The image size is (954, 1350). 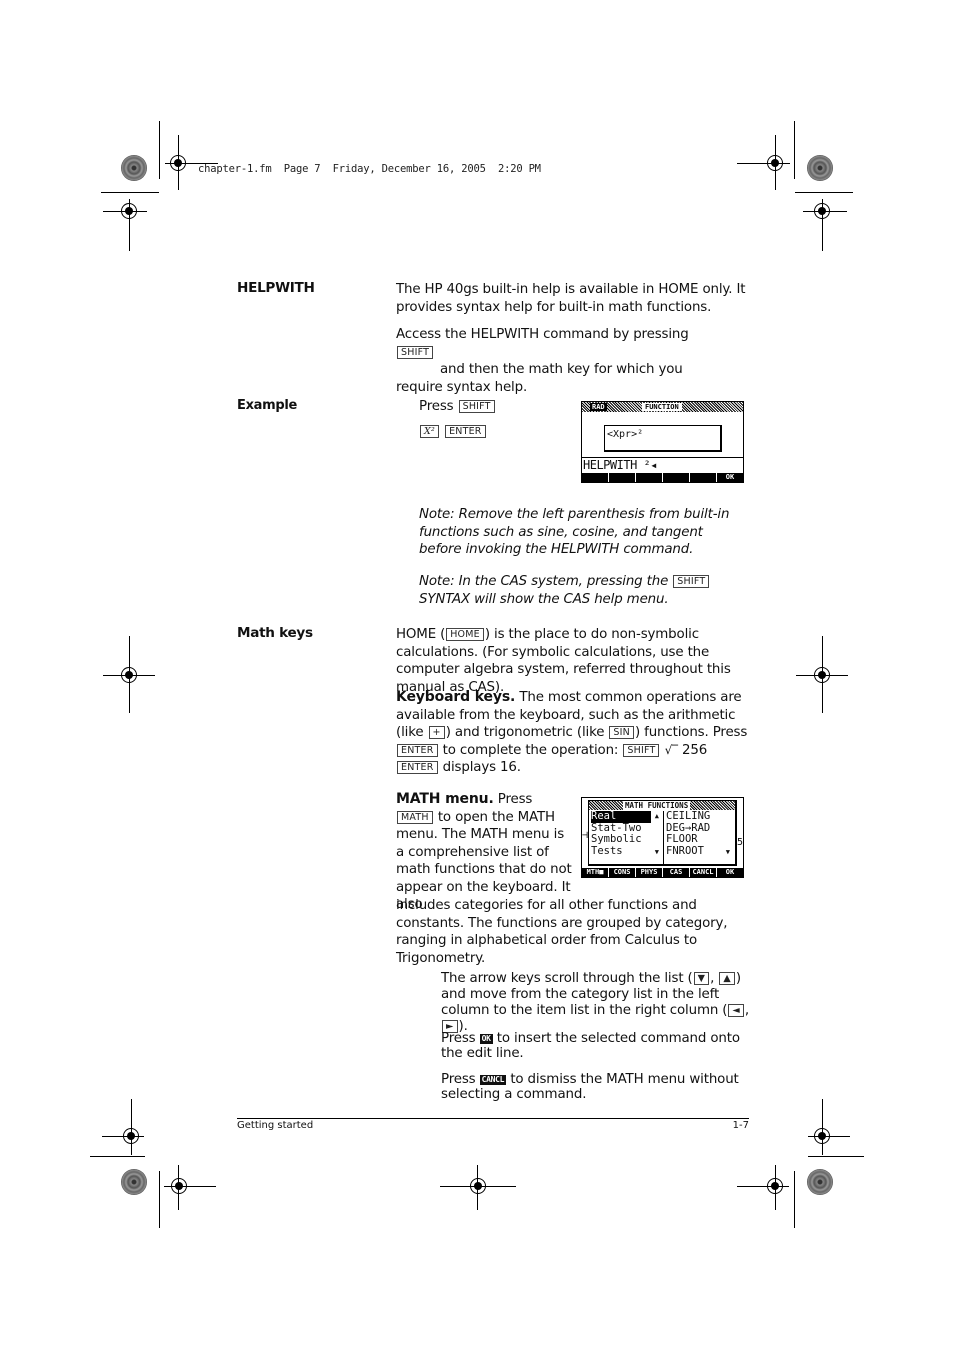 I want to click on footer-rule, so click(x=493, y=1118).